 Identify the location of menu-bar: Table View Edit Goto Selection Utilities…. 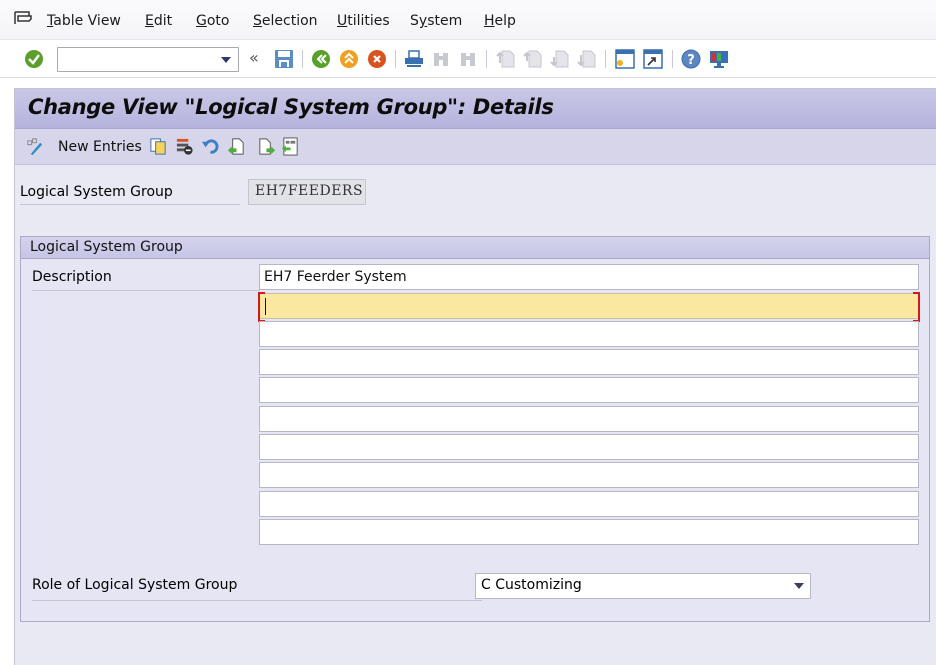
(468, 20).